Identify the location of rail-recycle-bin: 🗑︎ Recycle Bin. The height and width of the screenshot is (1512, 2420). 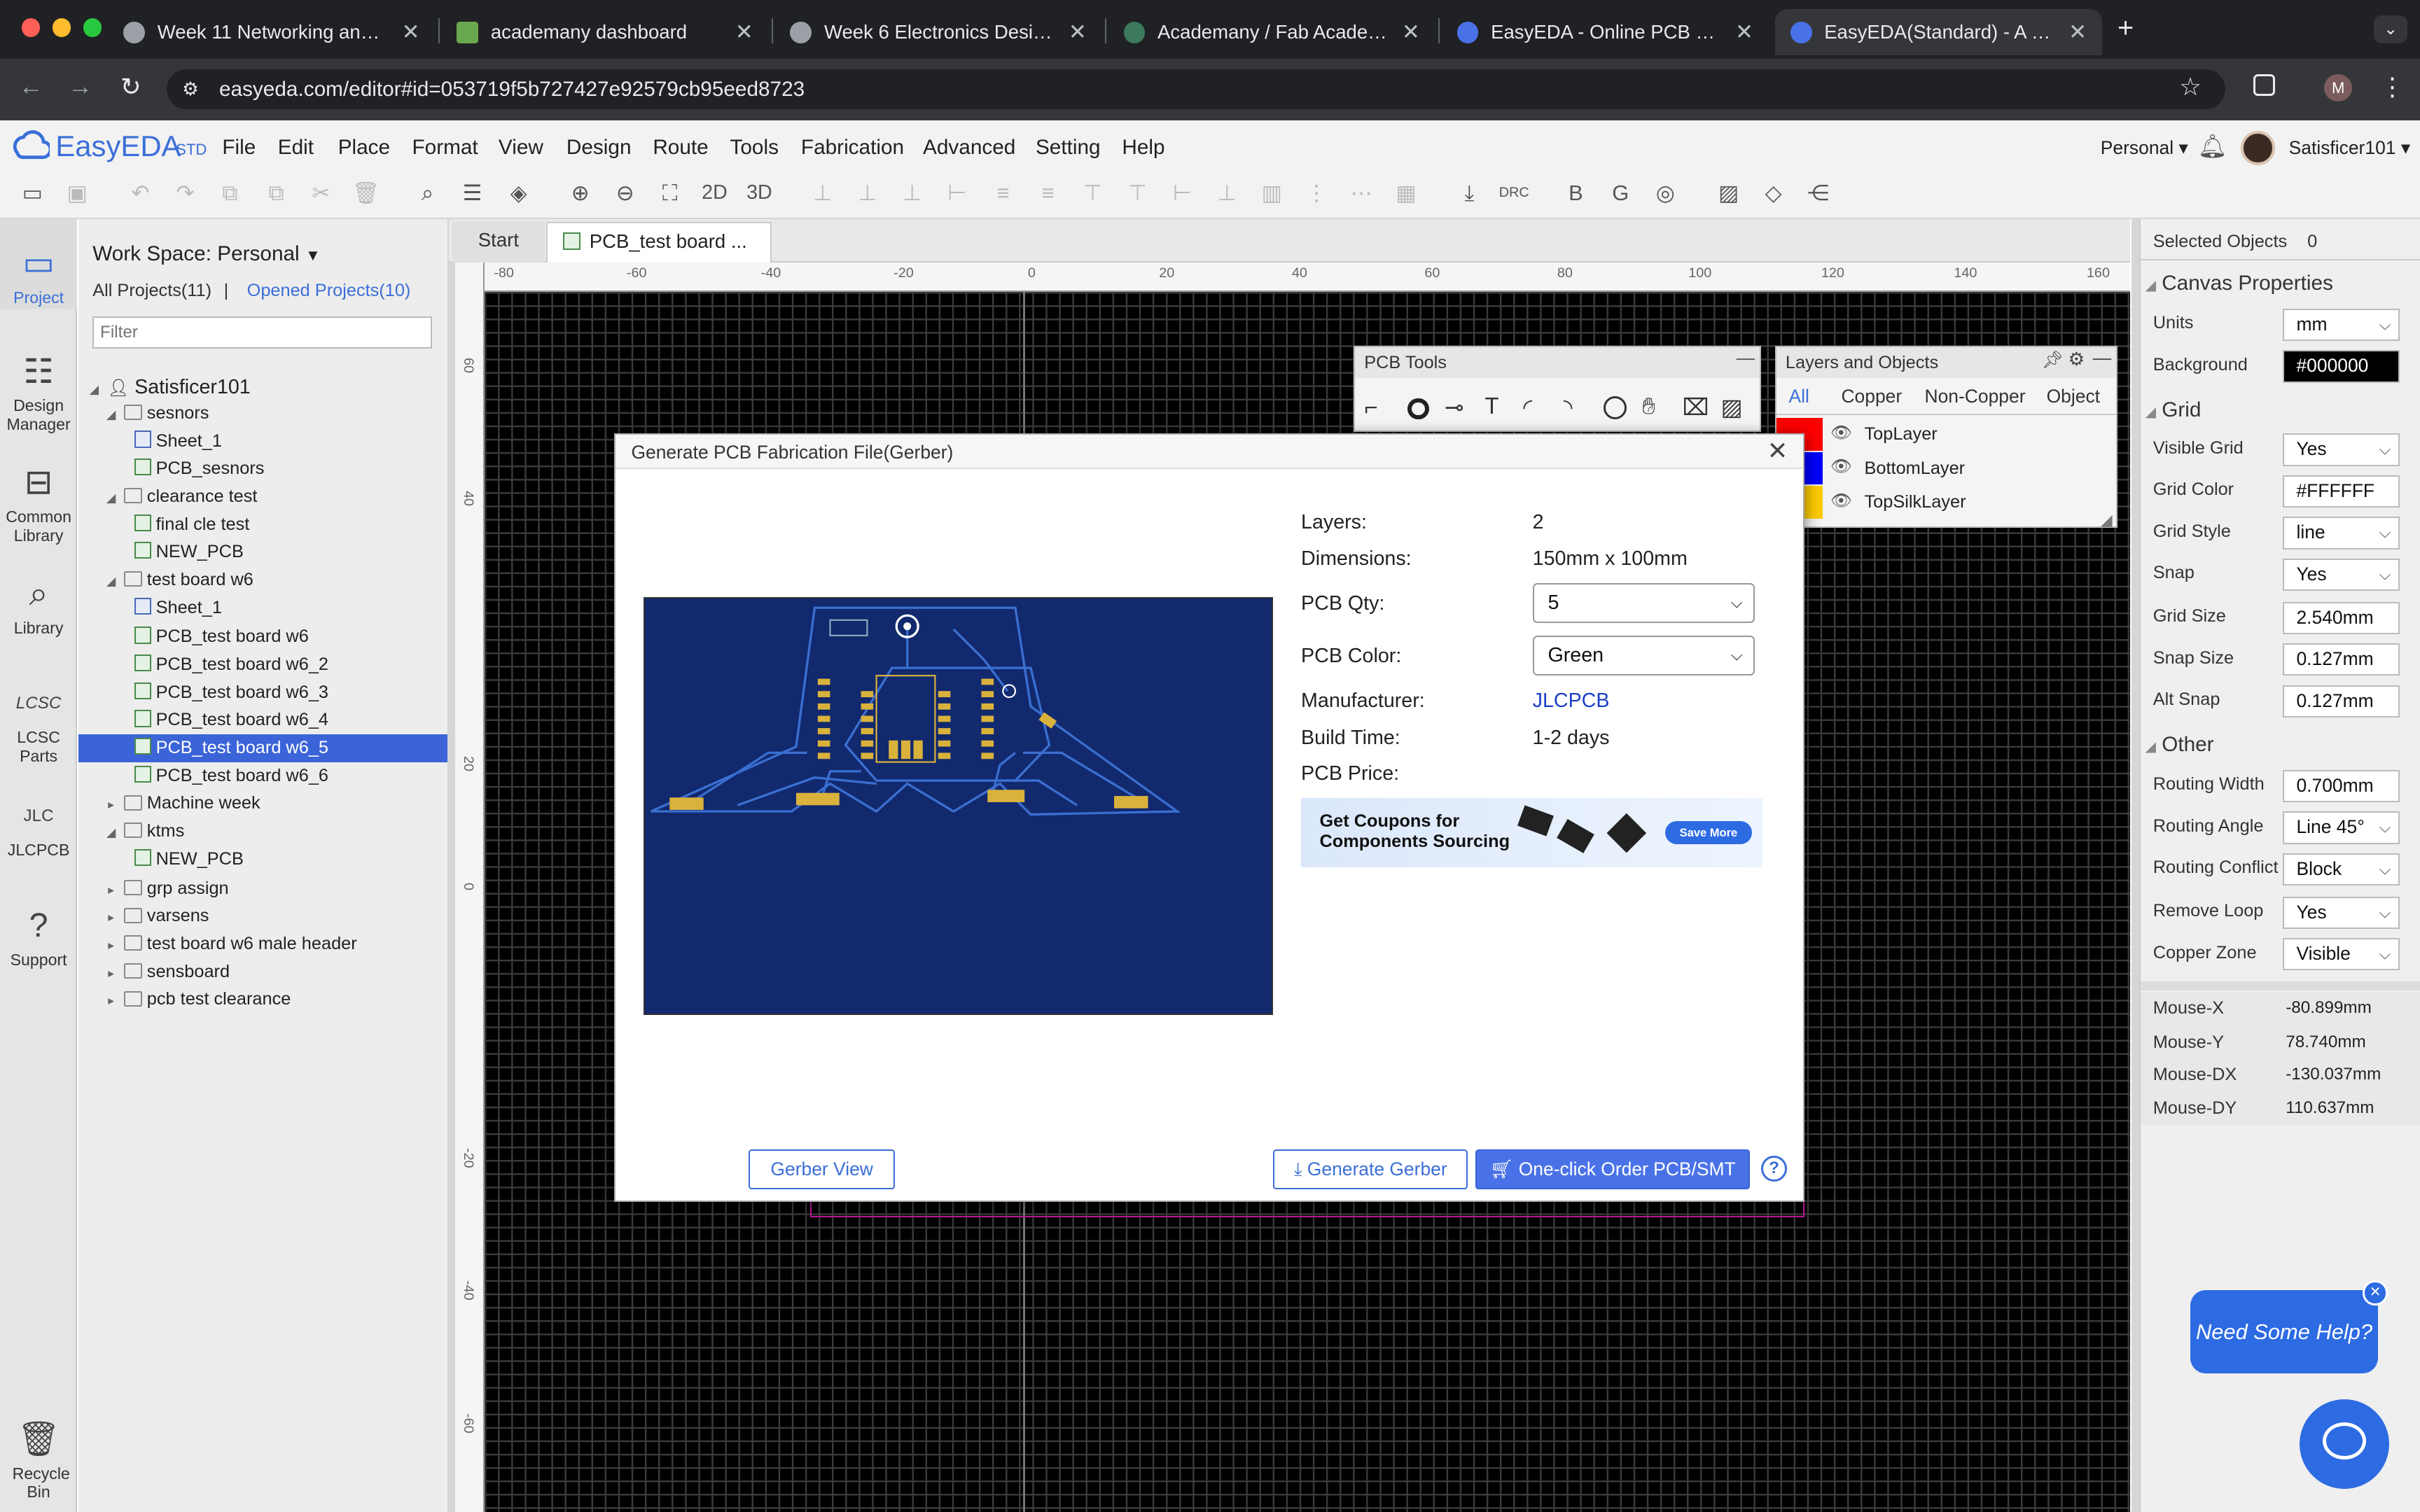
(38, 1461).